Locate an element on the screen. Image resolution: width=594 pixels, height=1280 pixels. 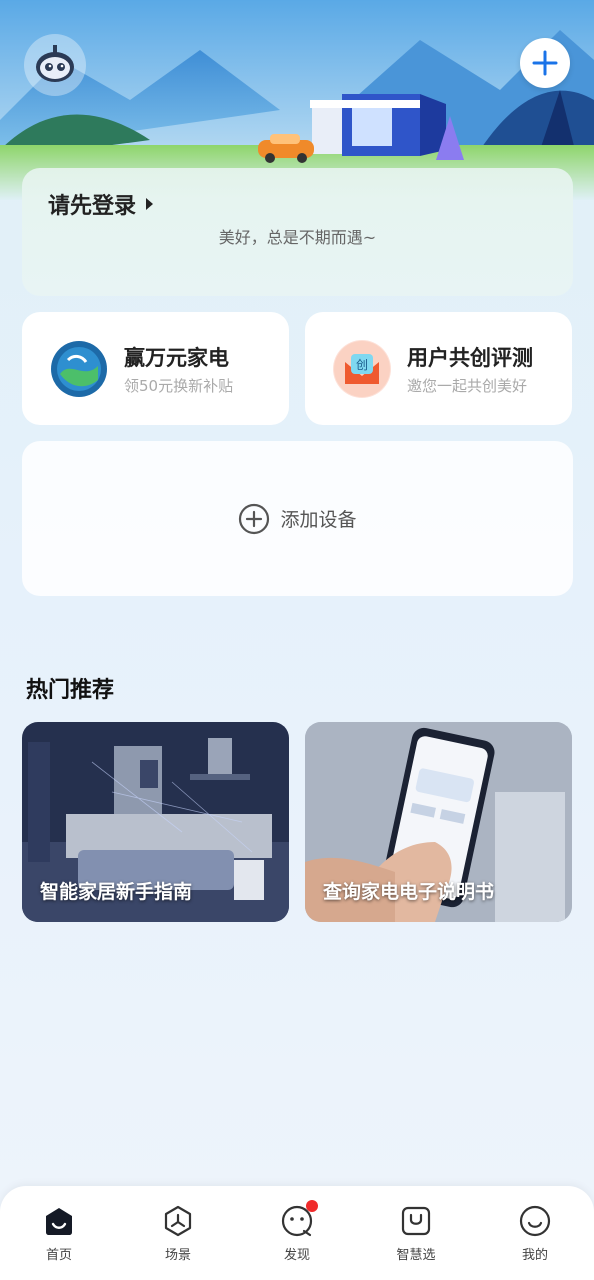
scene-icon is located at coordinates (178, 1221).